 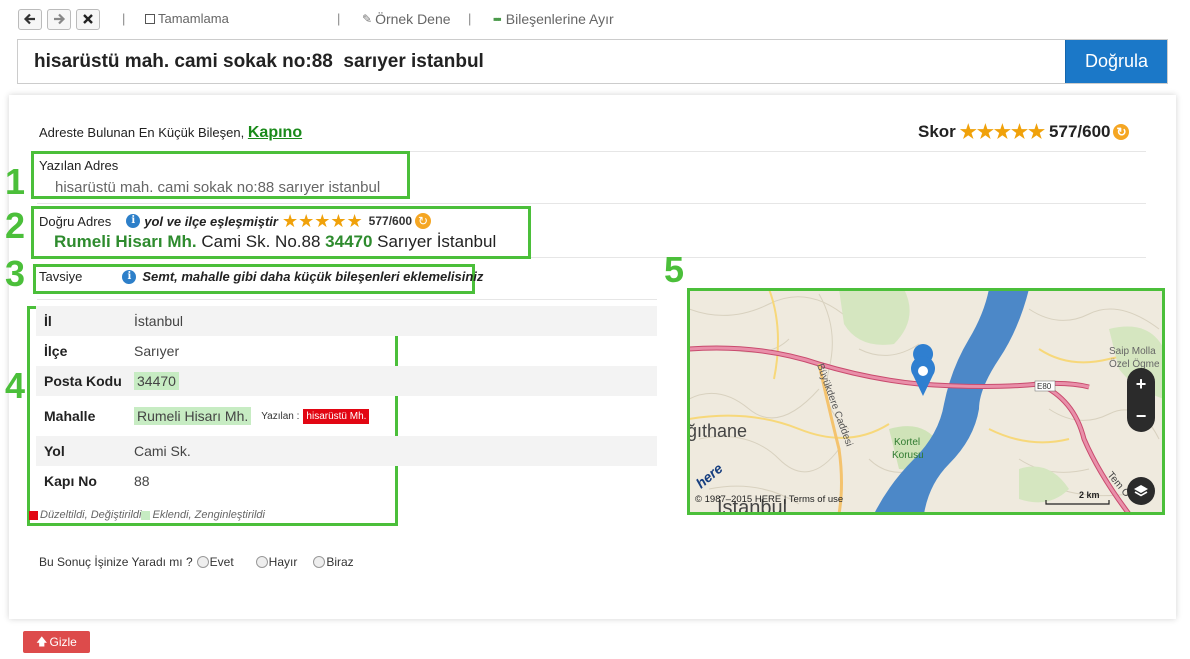 I want to click on dots-icon: ▪▪▪, so click(x=497, y=19).